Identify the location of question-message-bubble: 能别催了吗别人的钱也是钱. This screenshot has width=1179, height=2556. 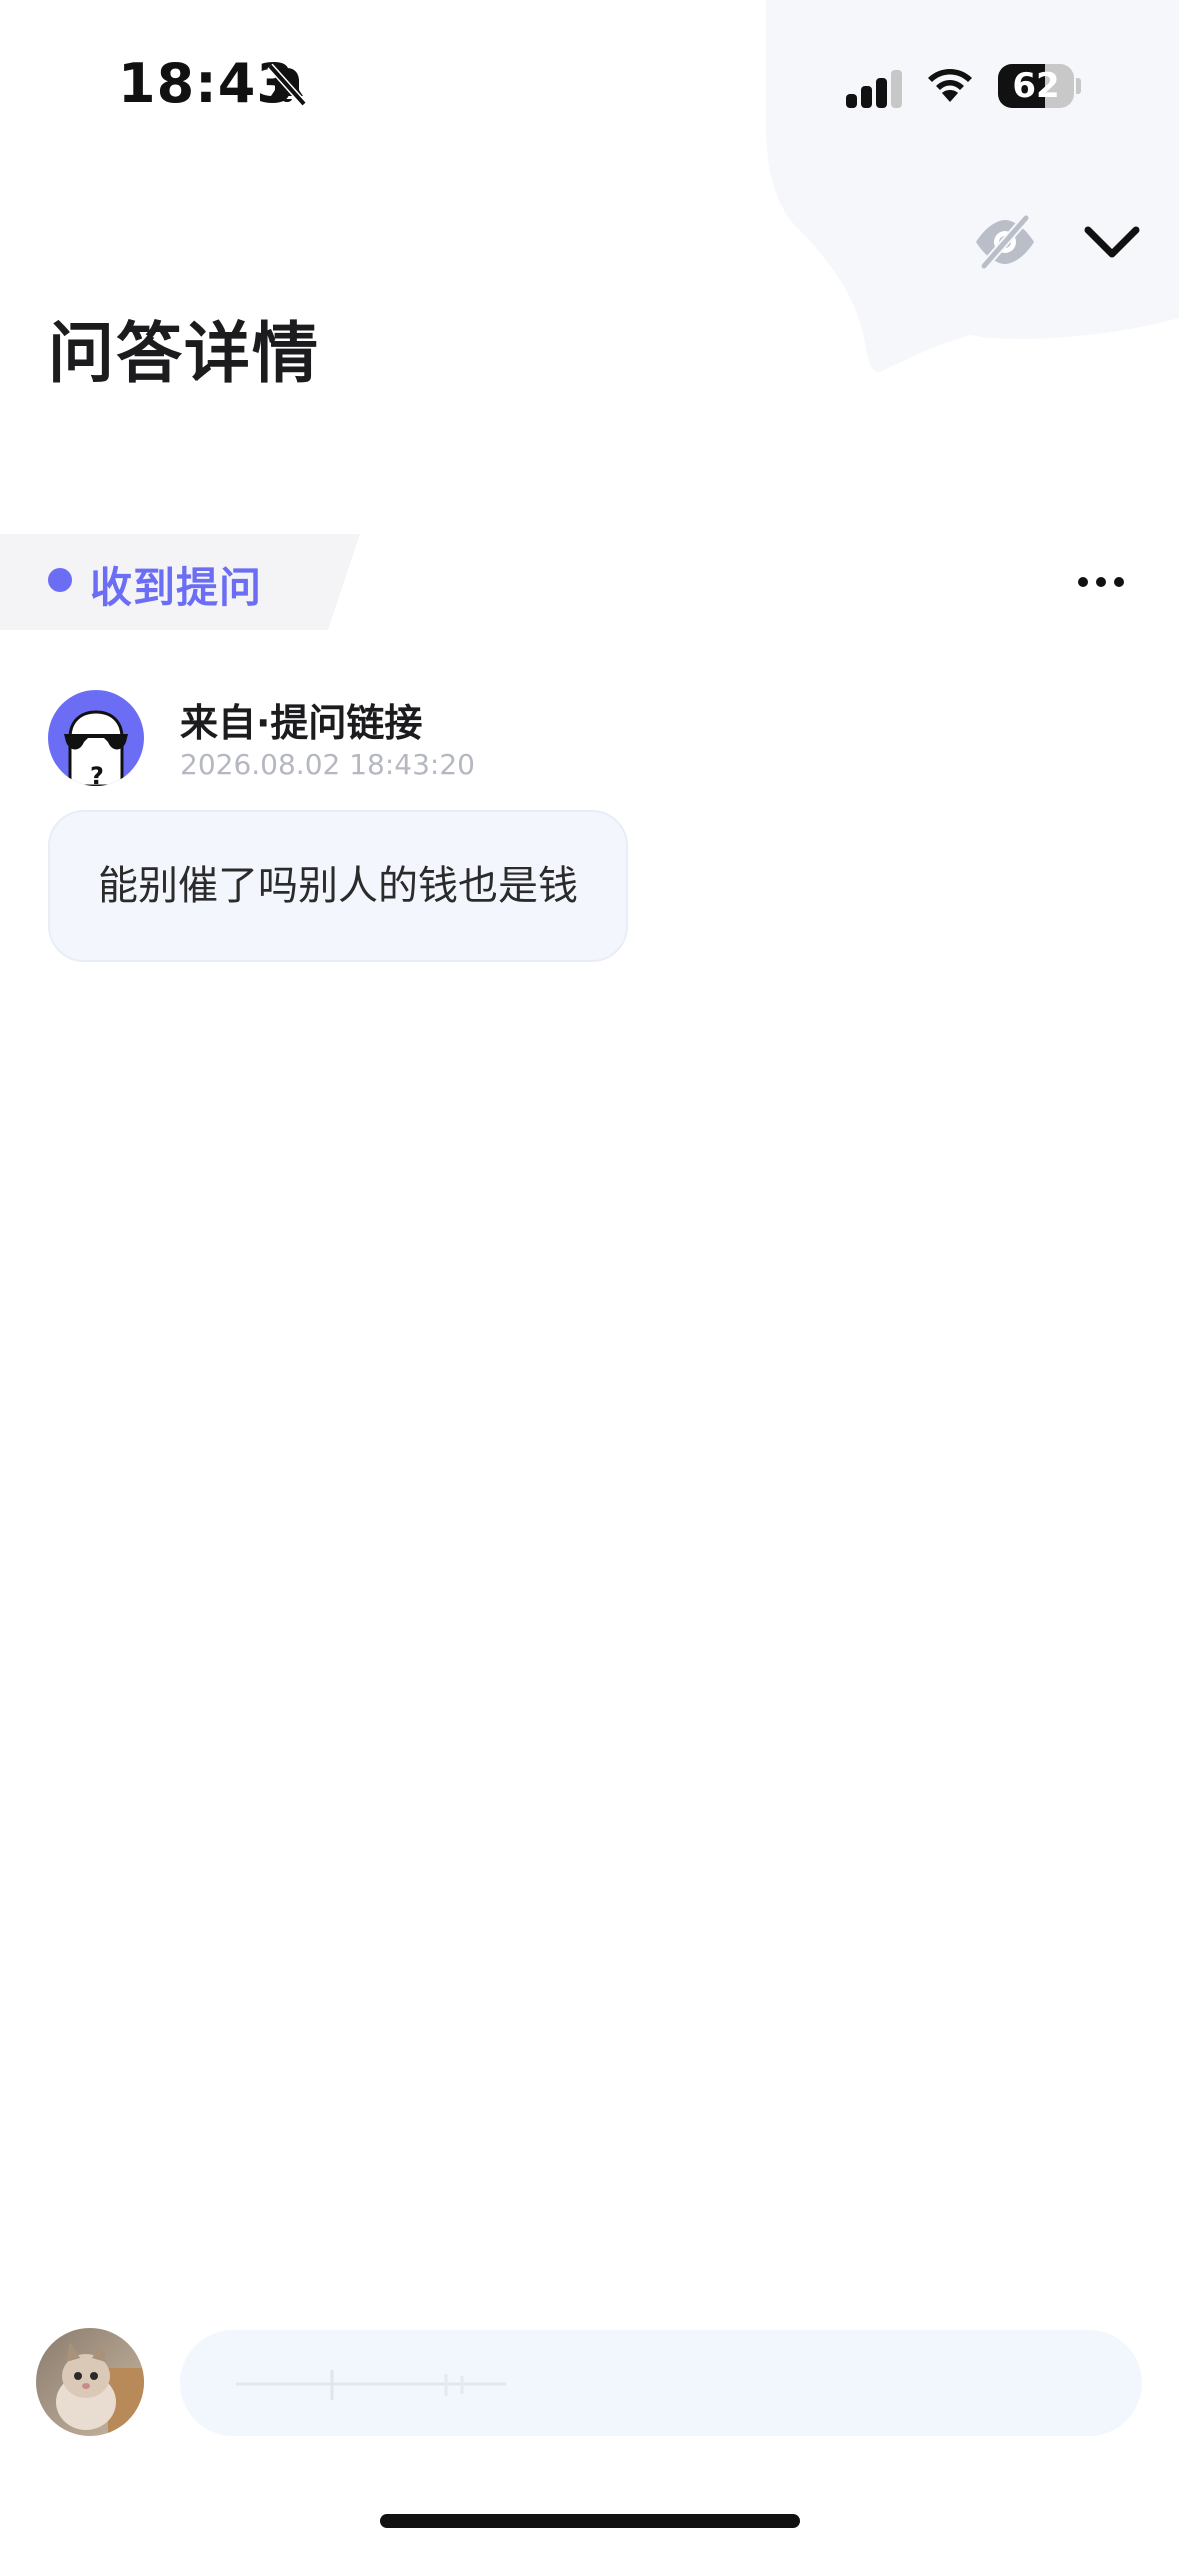
(338, 886).